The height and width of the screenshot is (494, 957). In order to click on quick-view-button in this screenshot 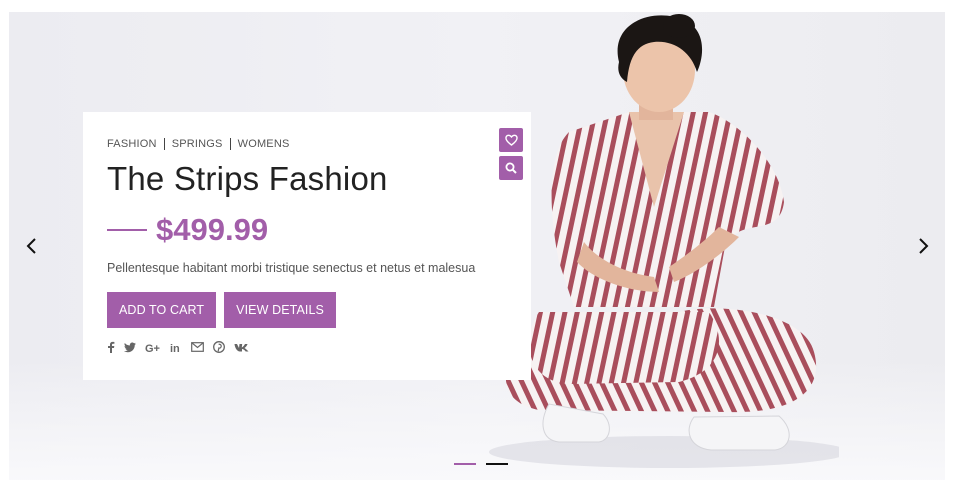, I will do `click(511, 168)`.